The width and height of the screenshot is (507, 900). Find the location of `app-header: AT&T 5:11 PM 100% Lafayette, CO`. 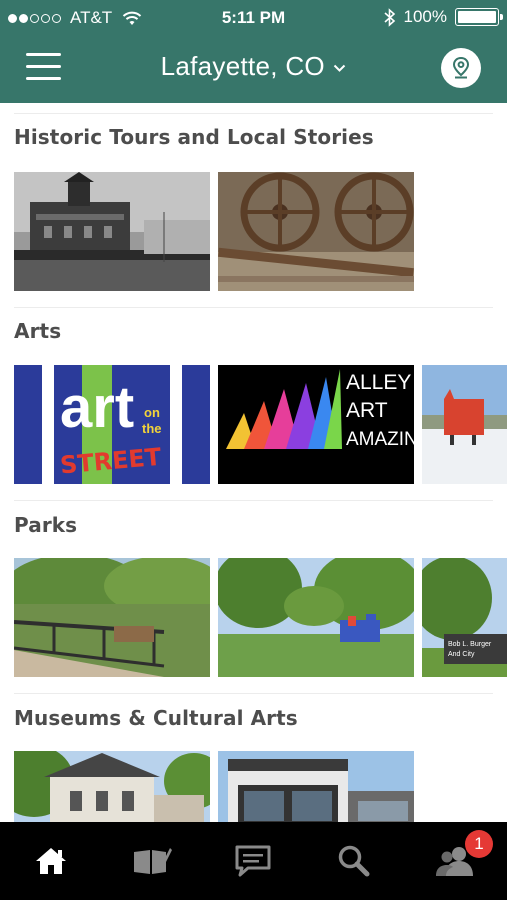

app-header: AT&T 5:11 PM 100% Lafayette, CO is located at coordinates (253, 51).